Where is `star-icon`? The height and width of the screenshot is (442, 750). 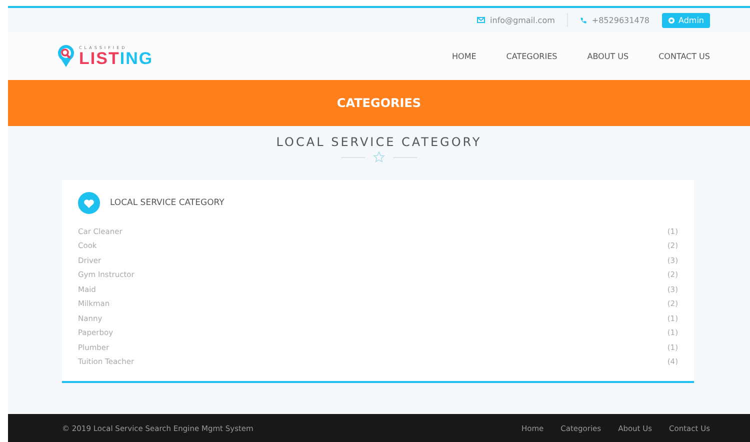
star-icon is located at coordinates (379, 157).